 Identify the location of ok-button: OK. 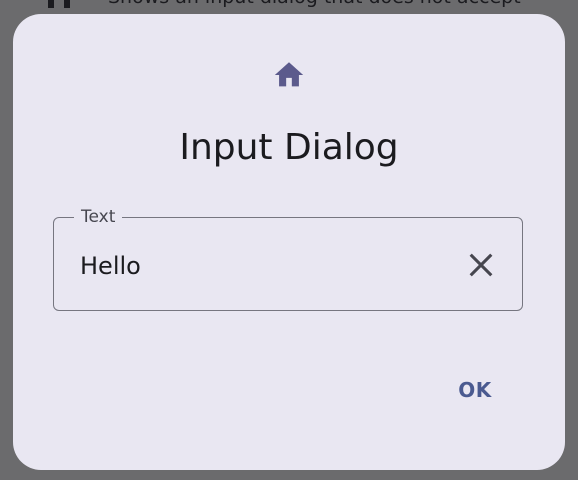
(475, 390).